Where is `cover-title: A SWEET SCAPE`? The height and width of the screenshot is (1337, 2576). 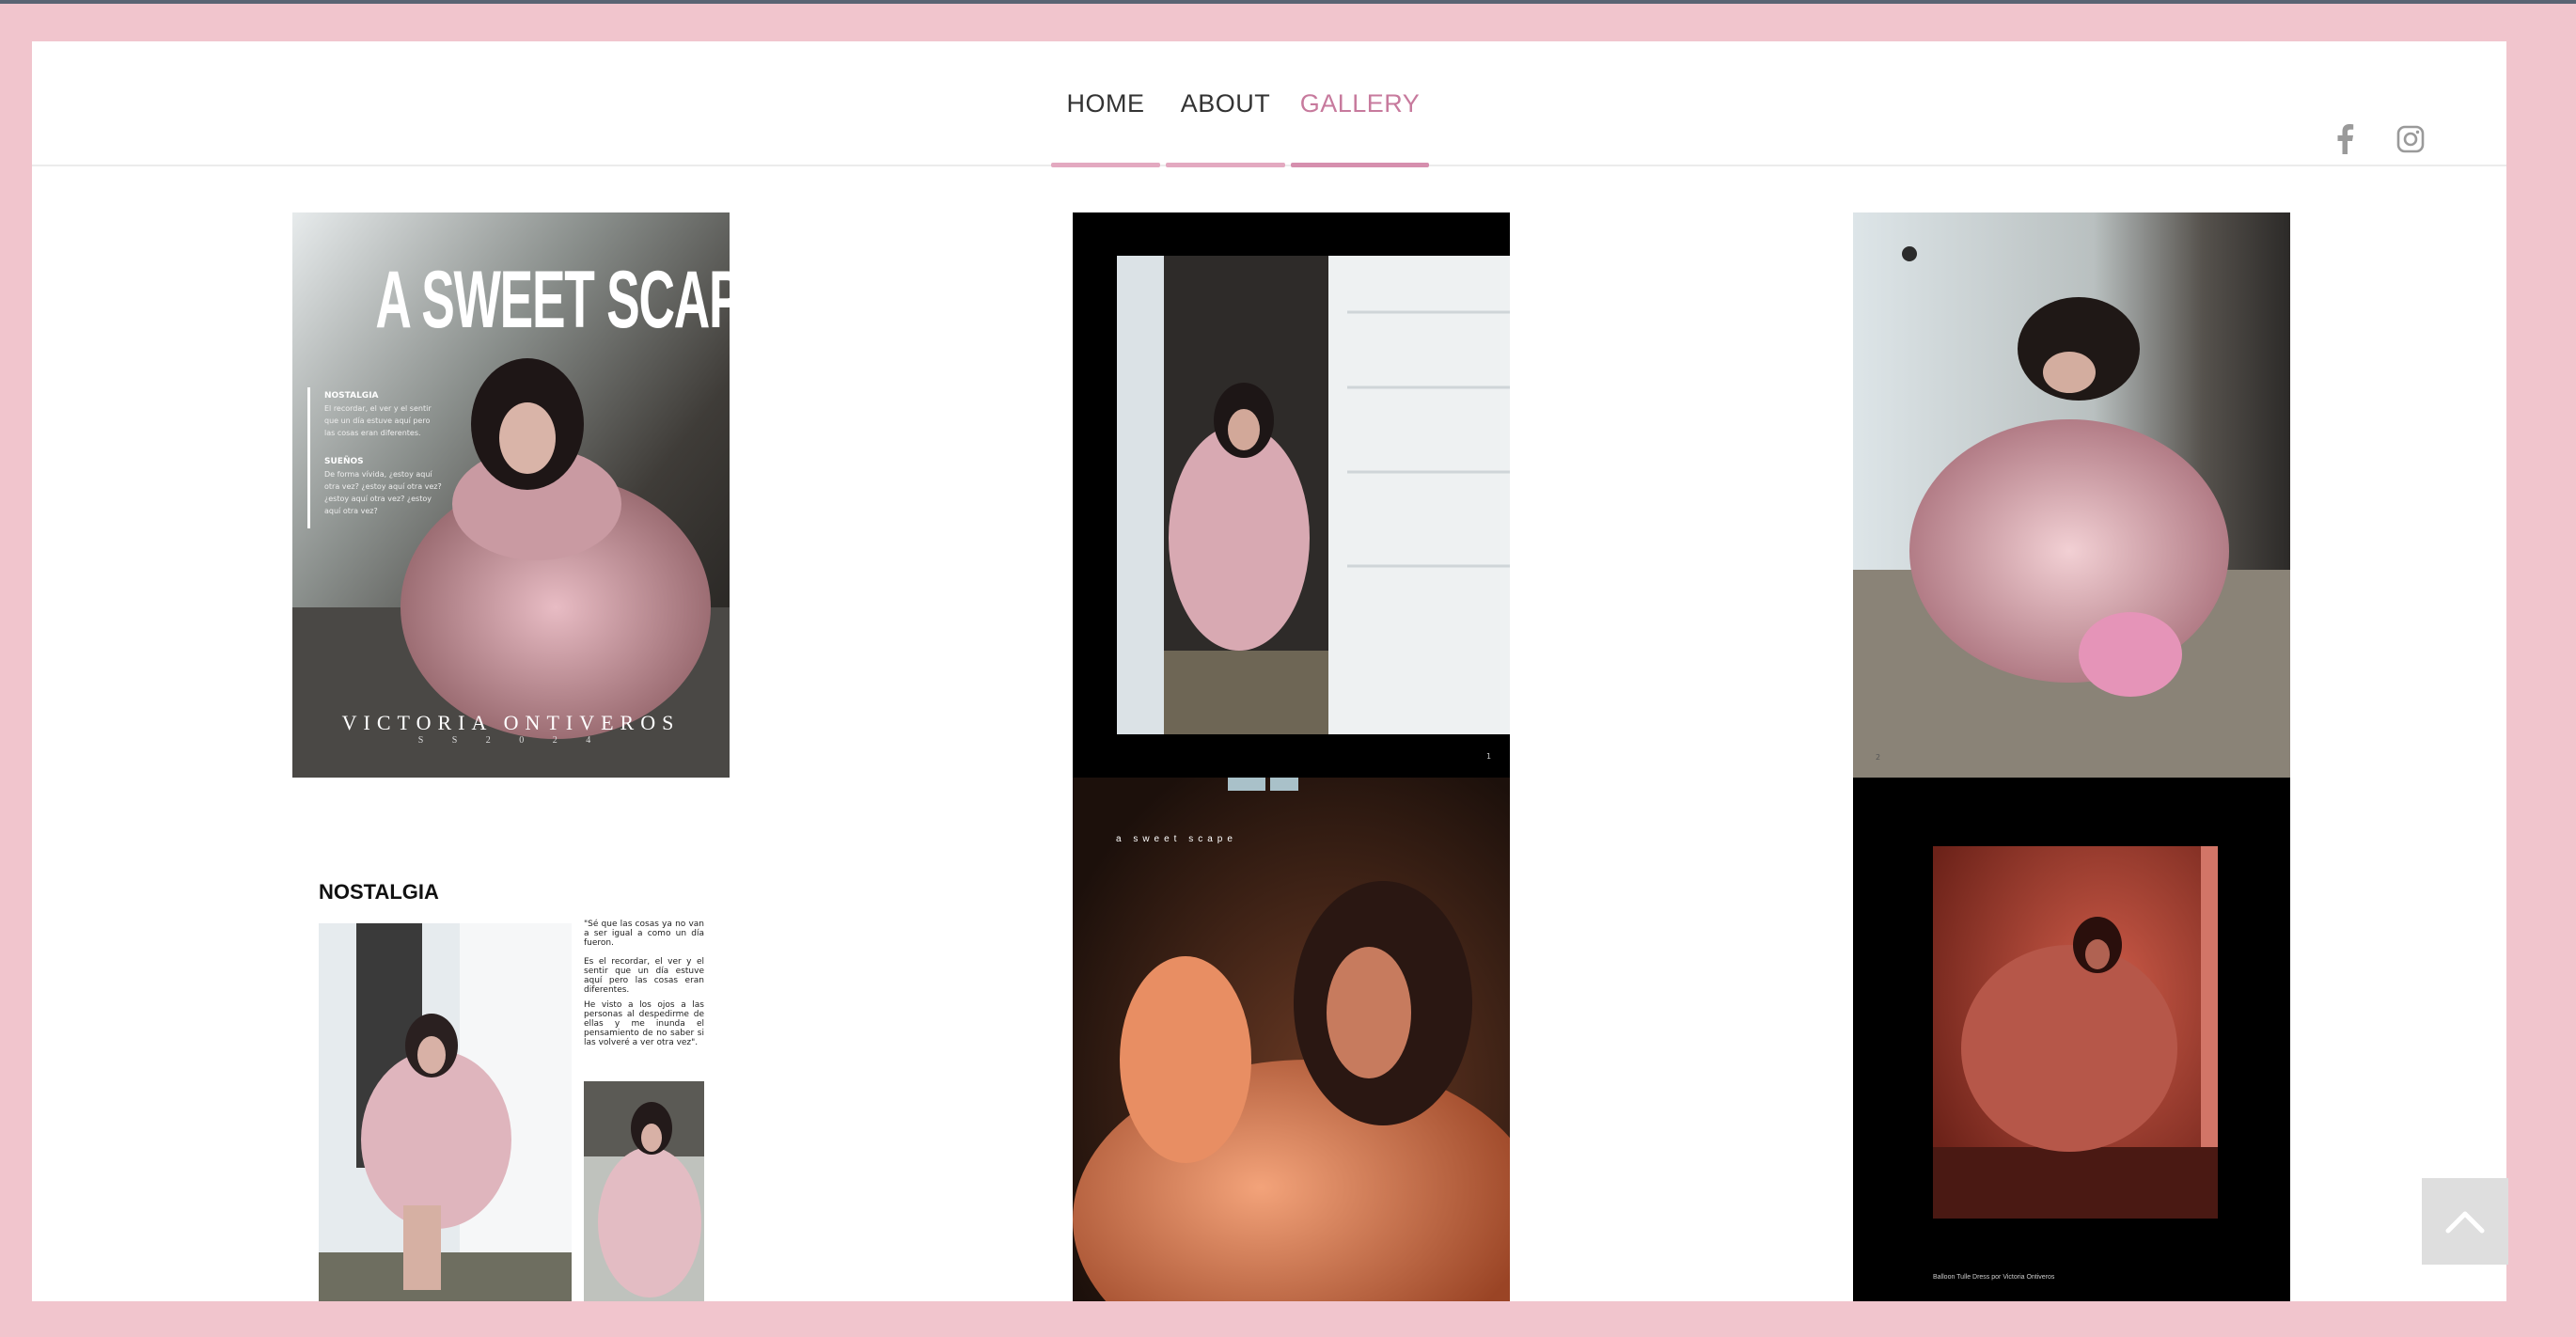 cover-title: A SWEET SCAPE is located at coordinates (552, 300).